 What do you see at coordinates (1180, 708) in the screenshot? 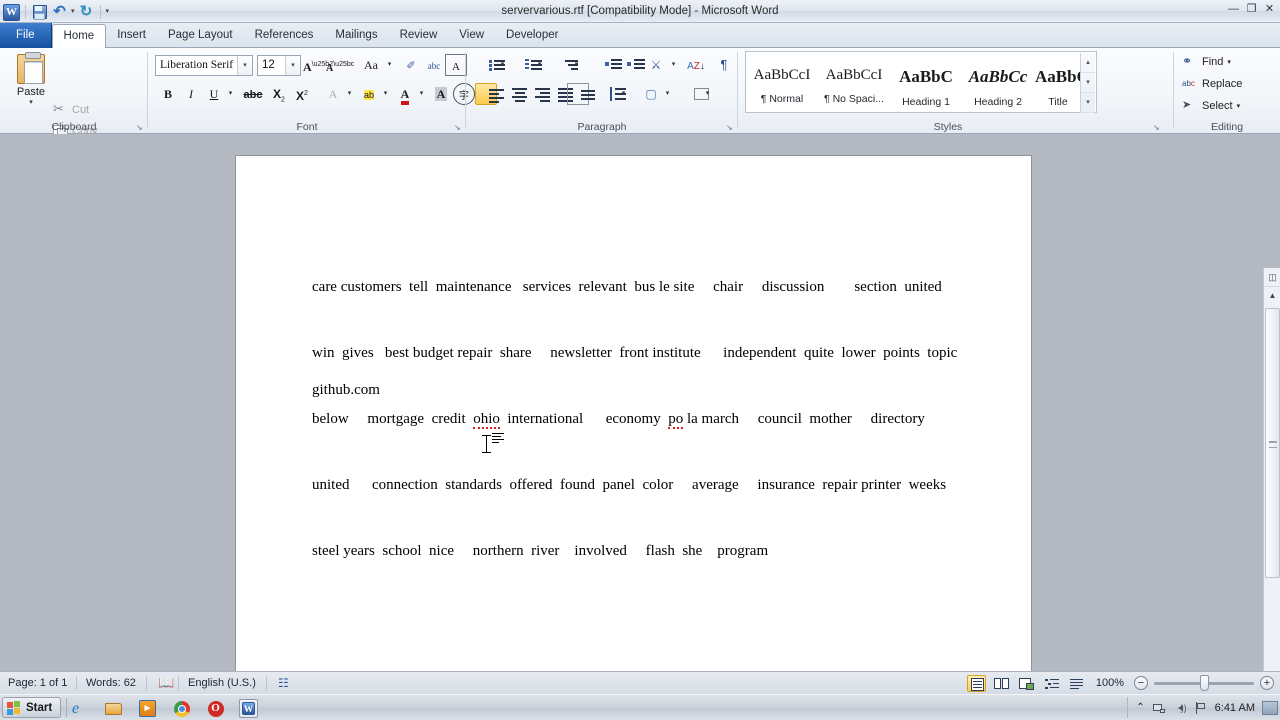
I see `volume-icon: ))` at bounding box center [1180, 708].